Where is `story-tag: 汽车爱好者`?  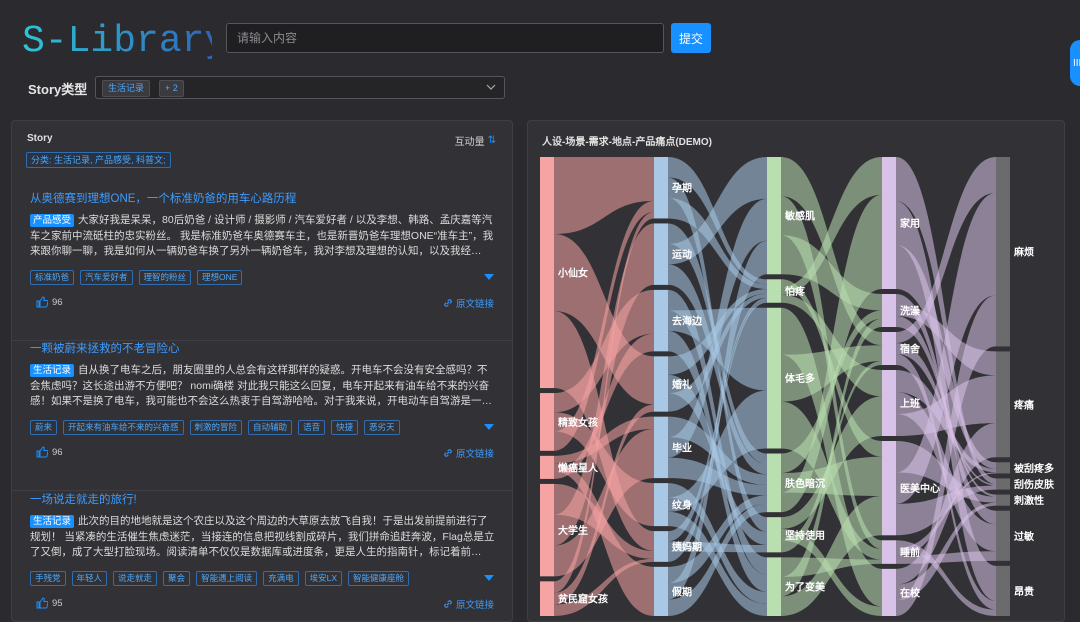 story-tag: 汽车爱好者 is located at coordinates (106, 277).